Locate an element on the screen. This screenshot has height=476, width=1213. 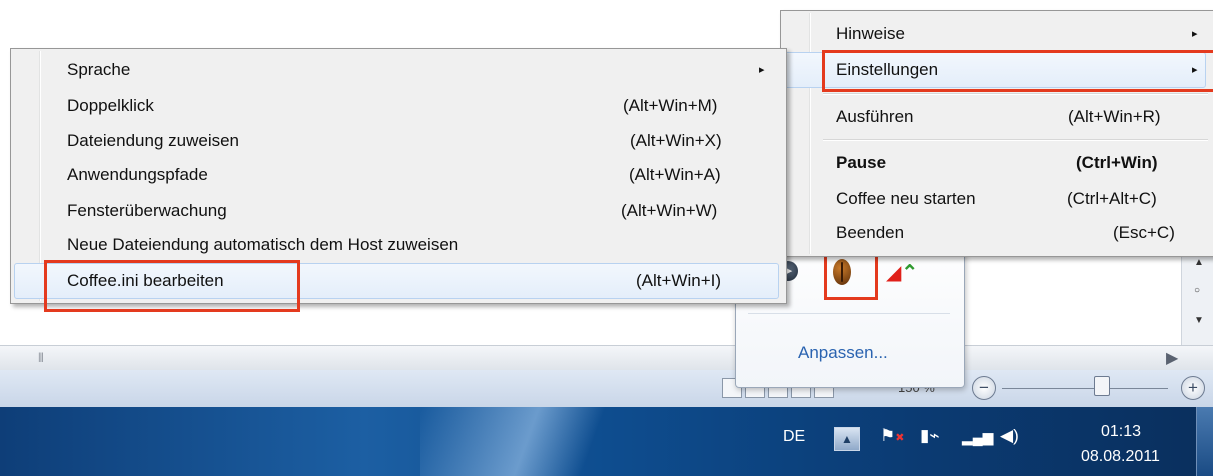
action-center-flag-icon: ⚑✖ is located at coordinates (892, 436).